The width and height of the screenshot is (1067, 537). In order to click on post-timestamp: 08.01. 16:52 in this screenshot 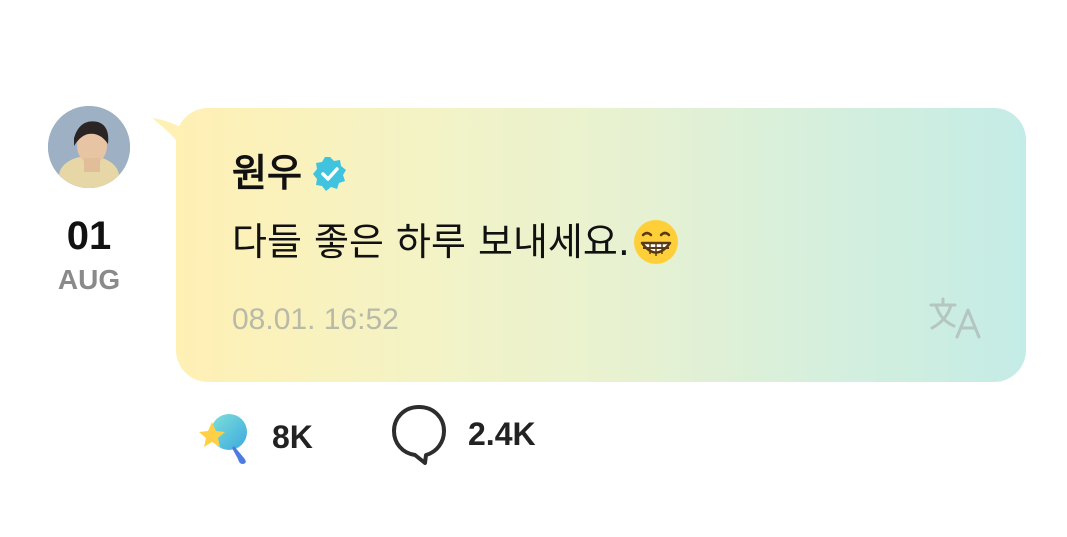, I will do `click(315, 319)`.